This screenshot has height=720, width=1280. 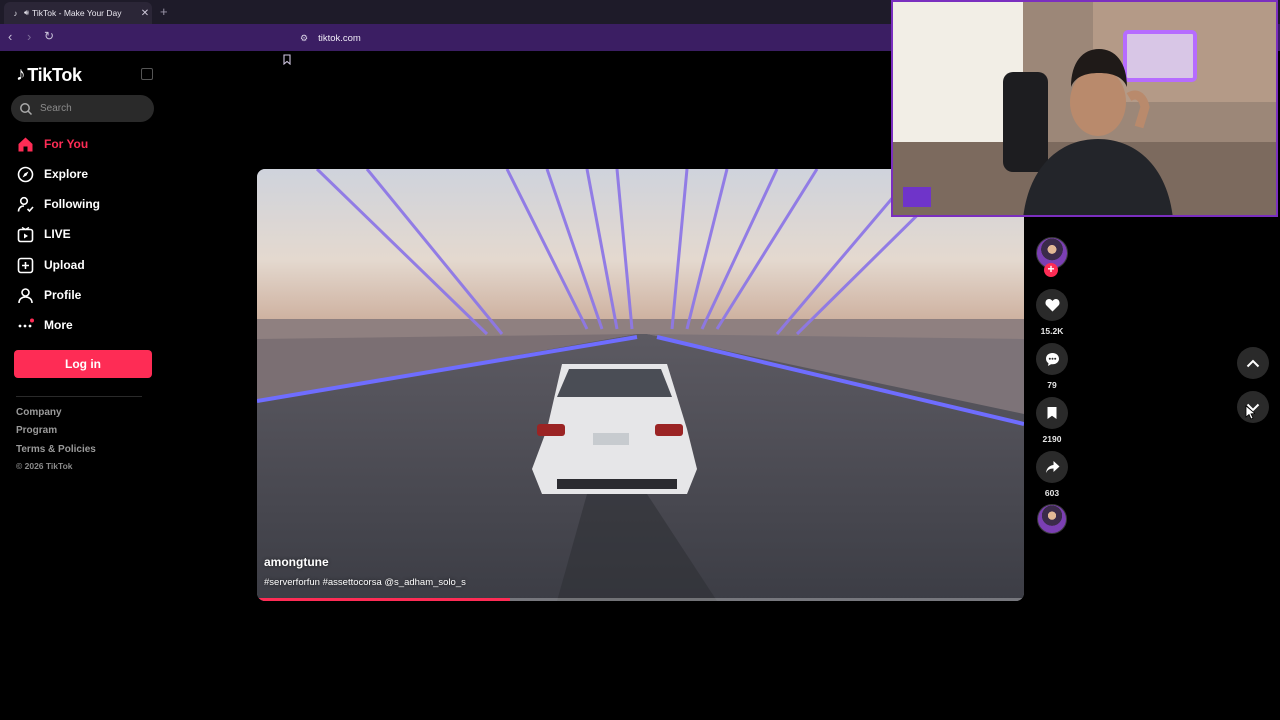 I want to click on save-count: 2190, so click(x=1052, y=439).